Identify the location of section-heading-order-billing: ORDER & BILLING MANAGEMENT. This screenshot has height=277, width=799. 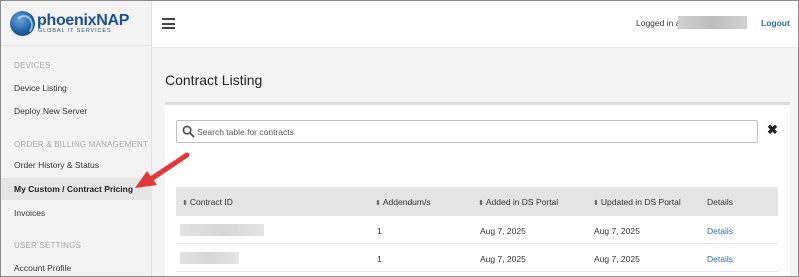
(81, 144).